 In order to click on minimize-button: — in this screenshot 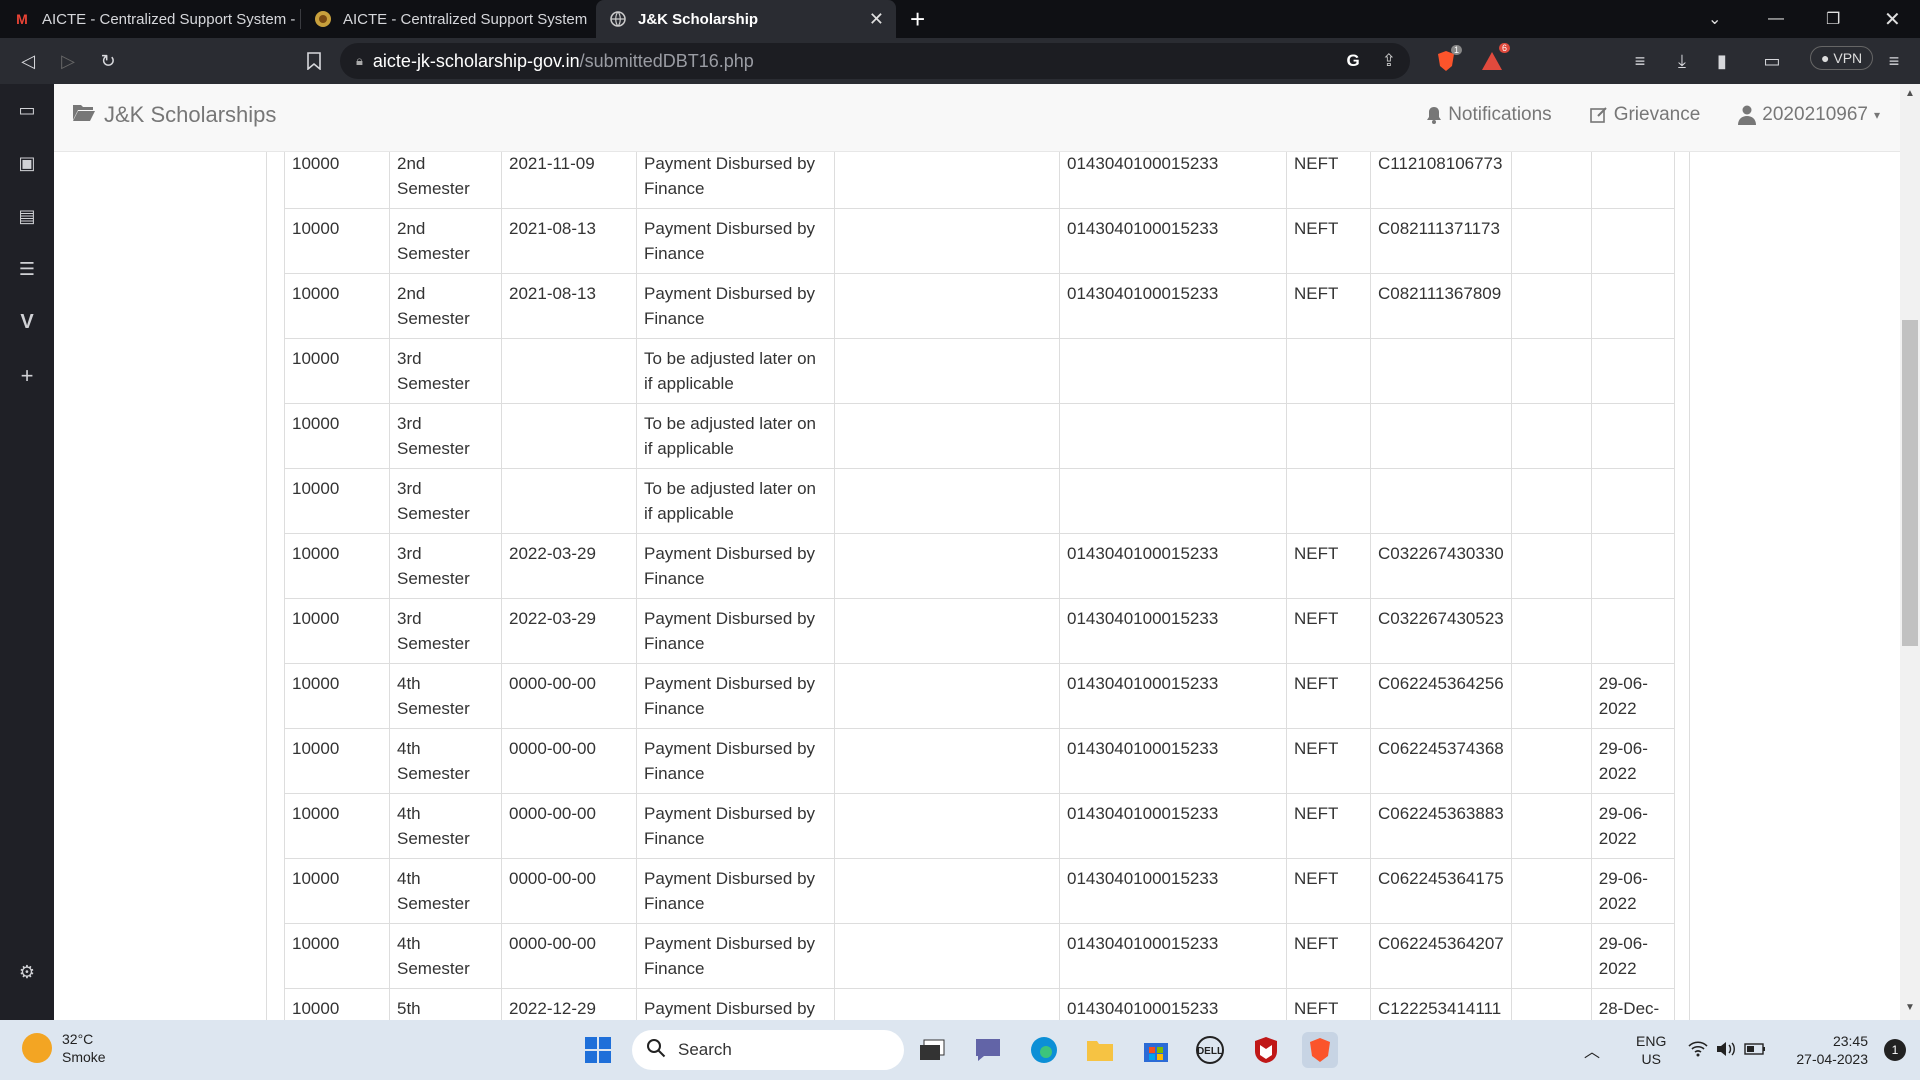, I will do `click(1776, 19)`.